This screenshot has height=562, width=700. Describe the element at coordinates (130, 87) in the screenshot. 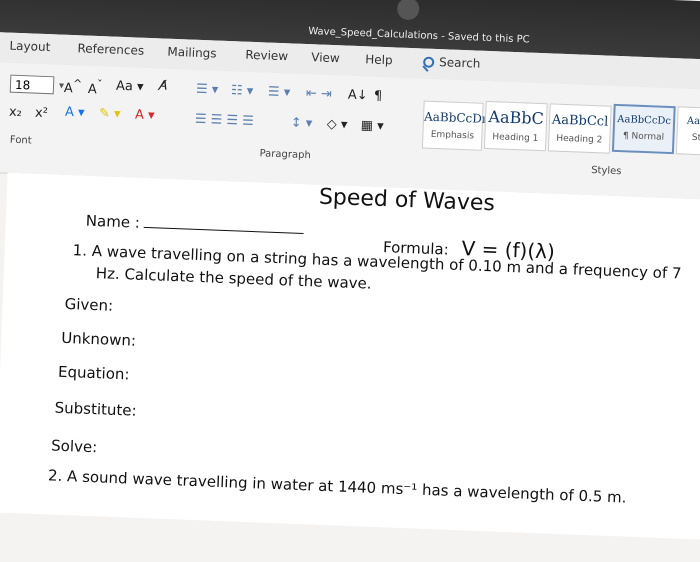

I see `change-case-icon: Aa ▾` at that location.